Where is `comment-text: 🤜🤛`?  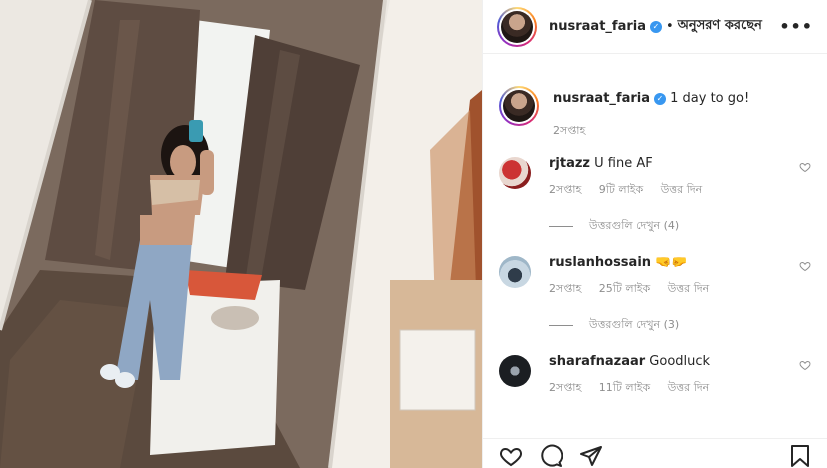
comment-text: 🤜🤛 is located at coordinates (671, 262).